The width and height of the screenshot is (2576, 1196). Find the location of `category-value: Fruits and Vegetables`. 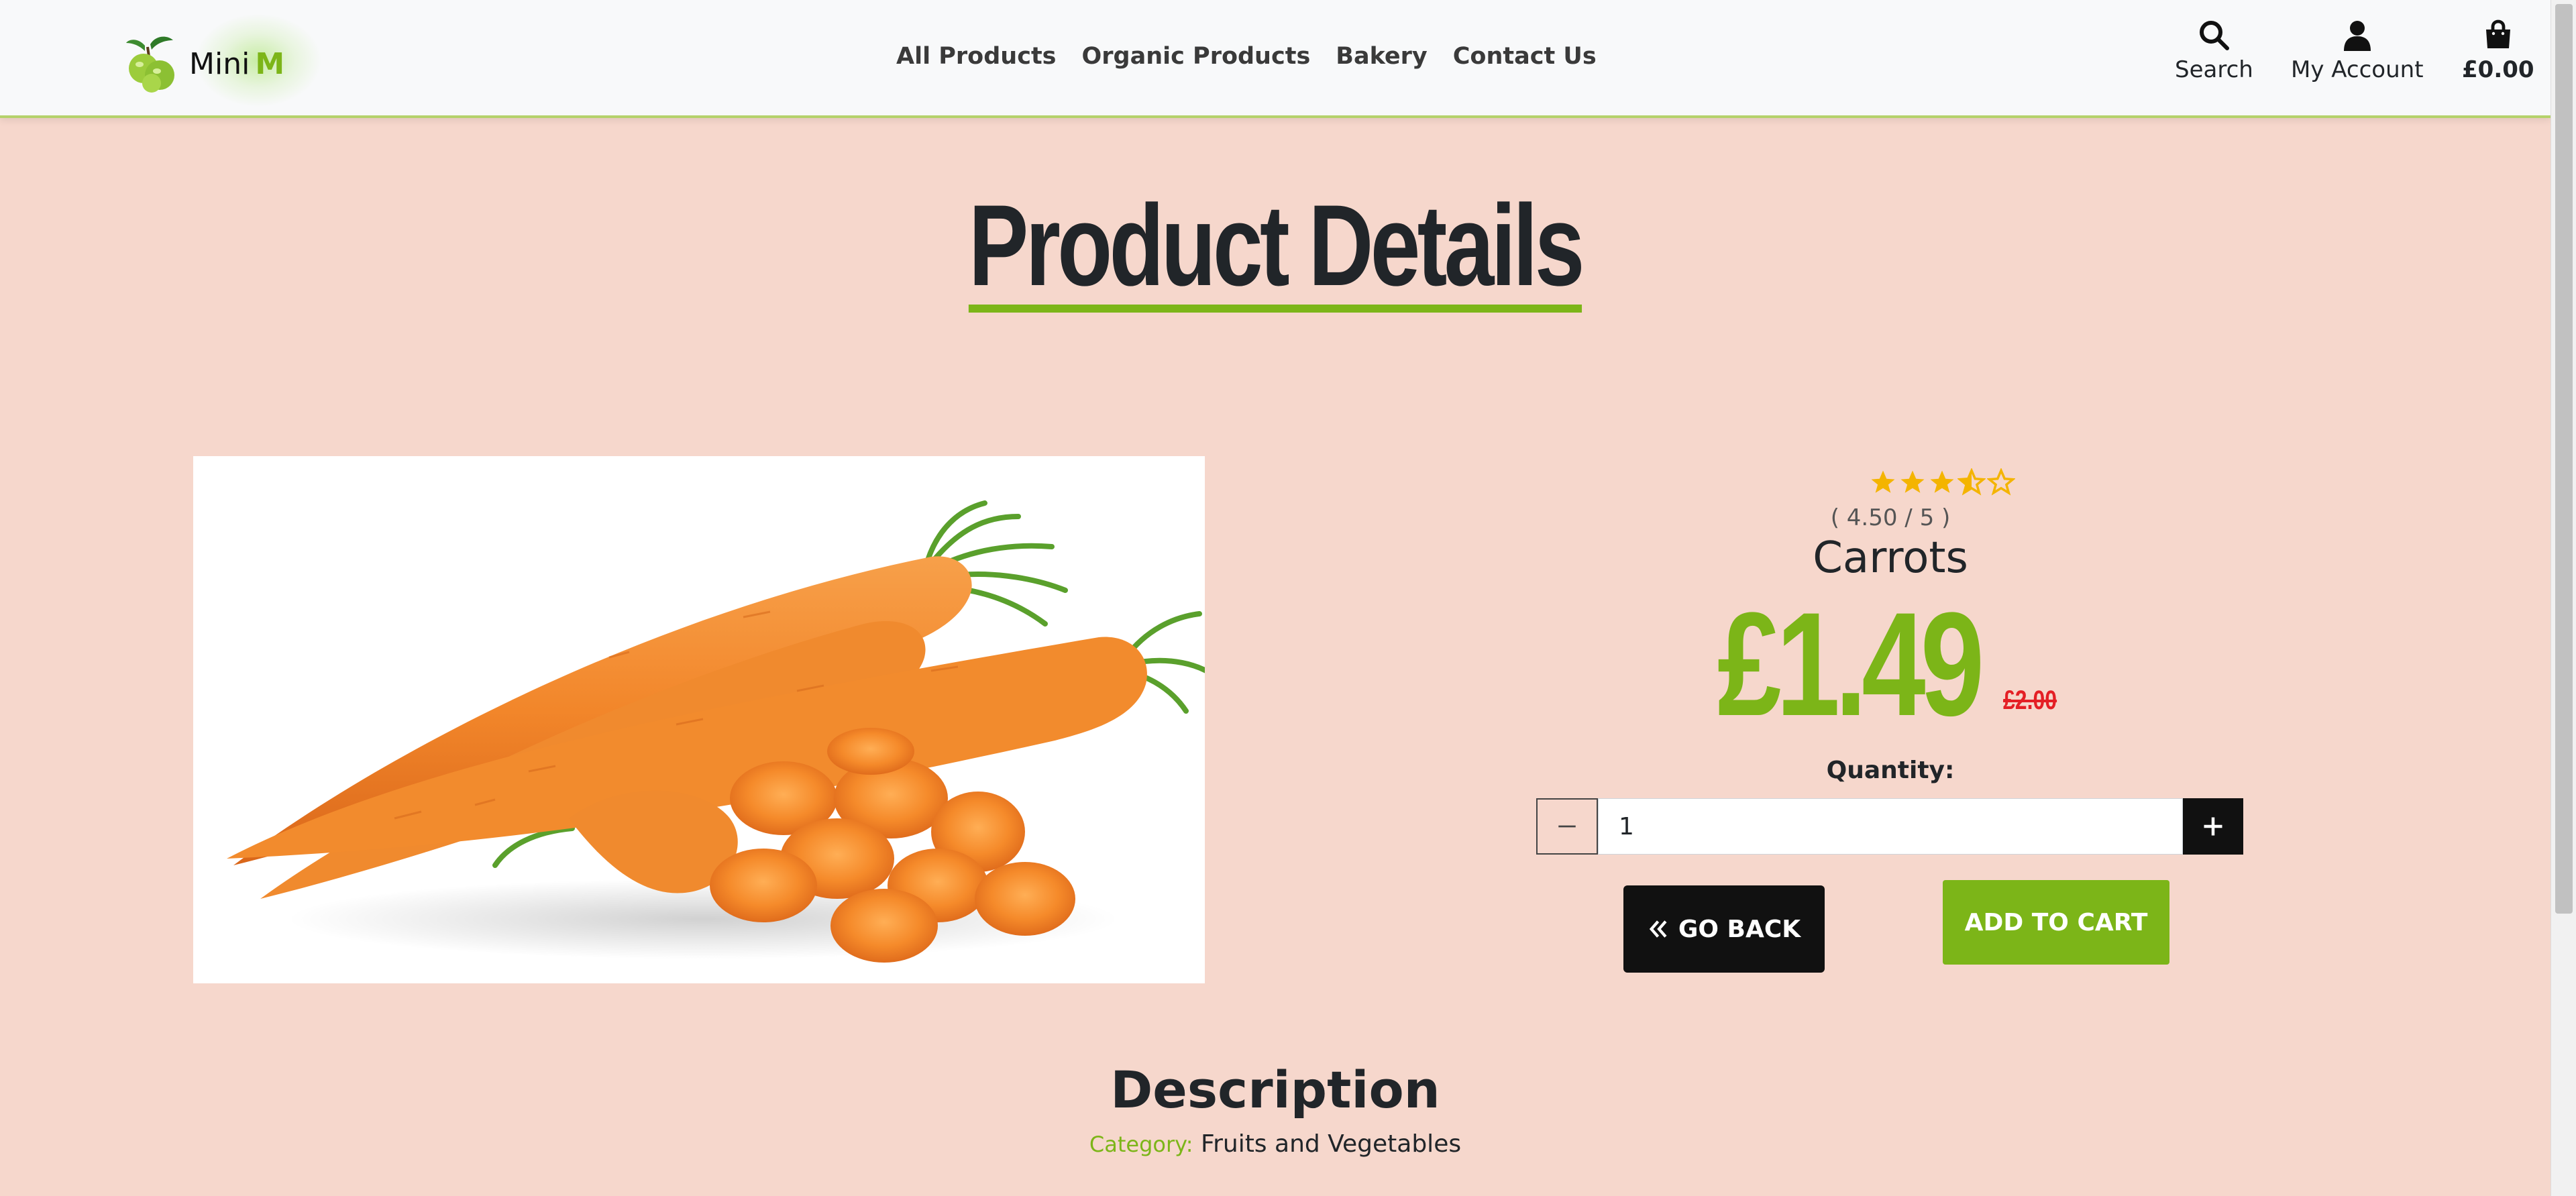

category-value: Fruits and Vegetables is located at coordinates (1331, 1144).